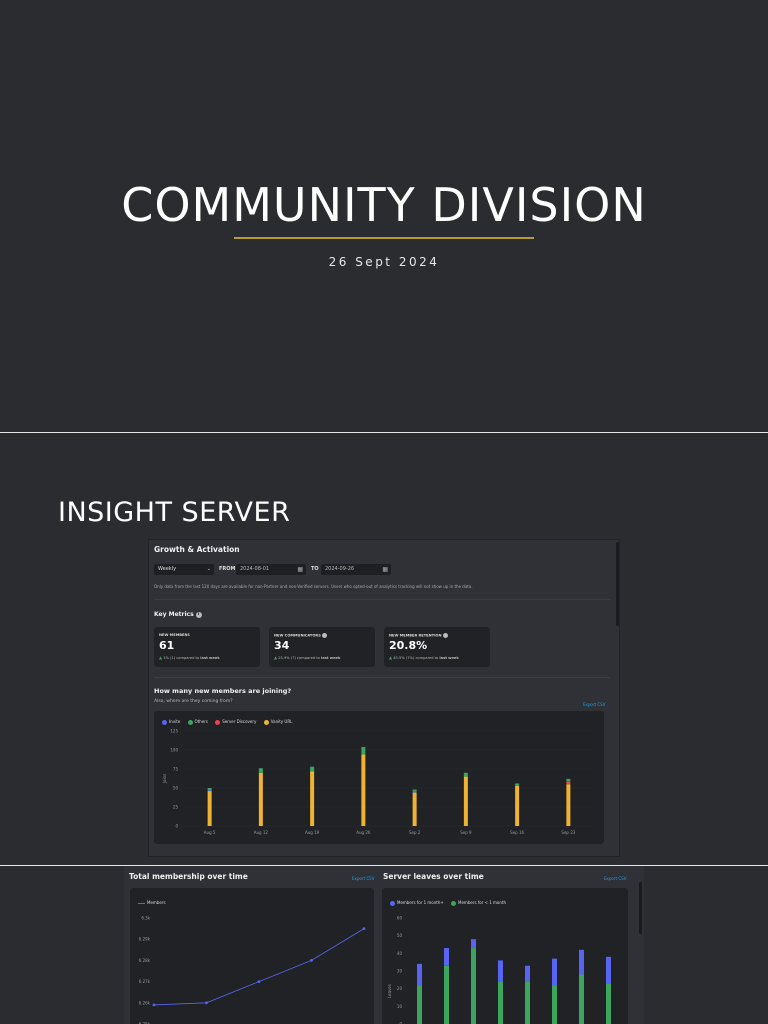 The height and width of the screenshot is (1024, 768). Describe the element at coordinates (340, 569) in the screenshot. I see `to-date-value: 2024-09-26` at that location.